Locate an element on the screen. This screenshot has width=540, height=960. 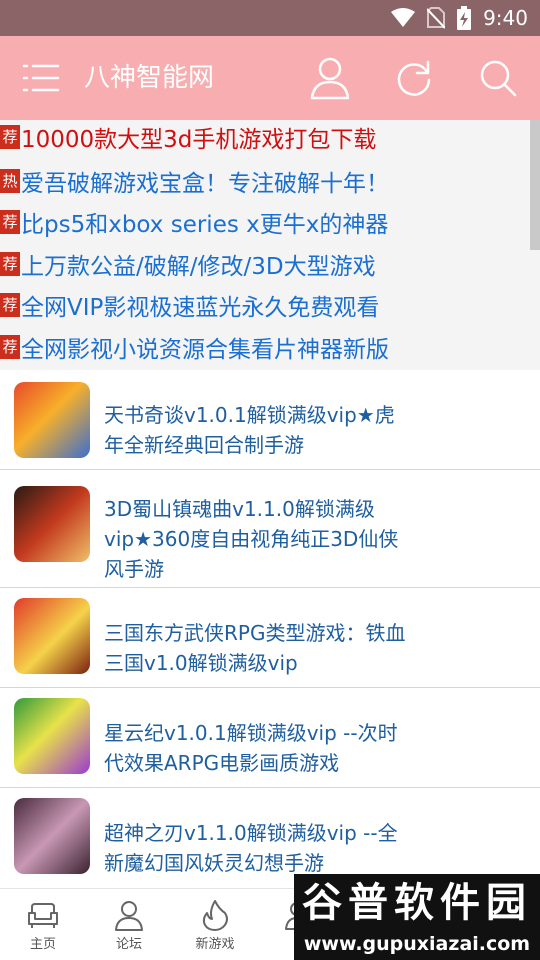
promo-item: 荐 10000款大型3d手机游戏打包下载 is located at coordinates (188, 137).